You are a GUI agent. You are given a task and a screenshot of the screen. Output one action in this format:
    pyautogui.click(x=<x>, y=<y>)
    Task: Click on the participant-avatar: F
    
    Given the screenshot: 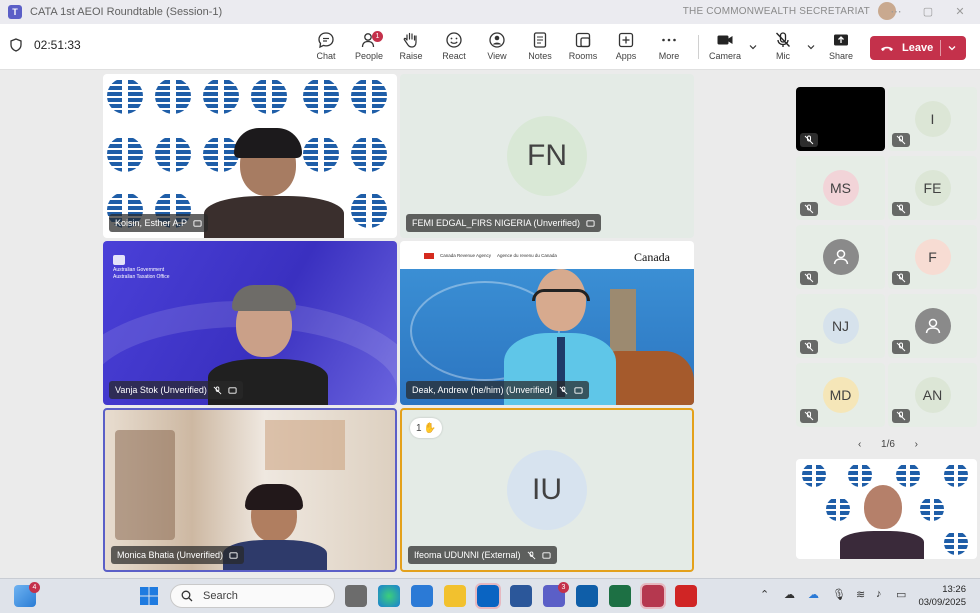 What is the action you would take?
    pyautogui.click(x=932, y=257)
    